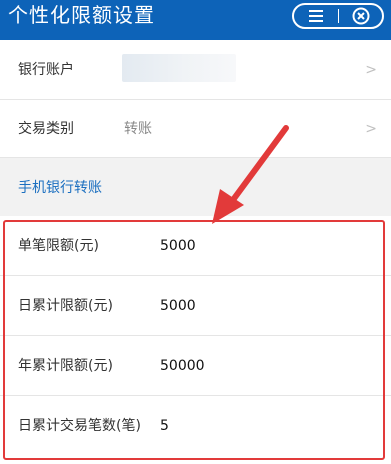 This screenshot has height=464, width=391. What do you see at coordinates (46, 70) in the screenshot?
I see `bank-account-label: 银行账户` at bounding box center [46, 70].